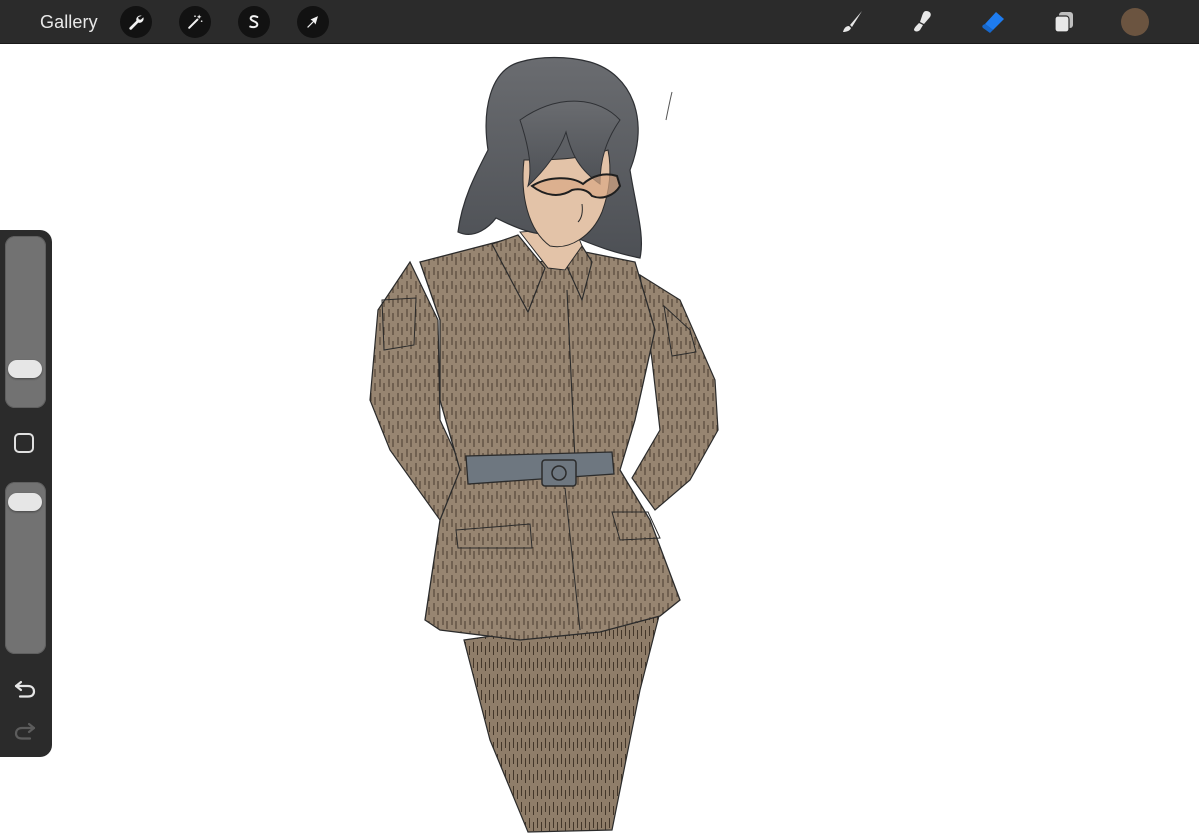 The width and height of the screenshot is (1199, 834). Describe the element at coordinates (562, 722) in the screenshot. I see `pants` at that location.